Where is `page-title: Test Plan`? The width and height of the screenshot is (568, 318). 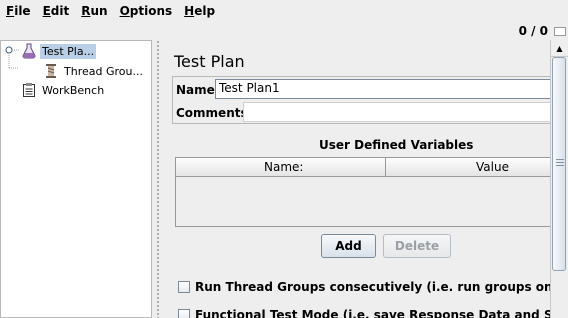
page-title: Test Plan is located at coordinates (209, 61).